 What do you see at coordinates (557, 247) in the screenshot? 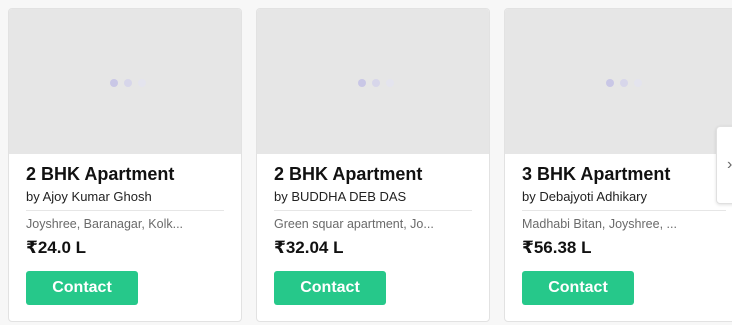
I see `listing-price: ₹56.38 L` at bounding box center [557, 247].